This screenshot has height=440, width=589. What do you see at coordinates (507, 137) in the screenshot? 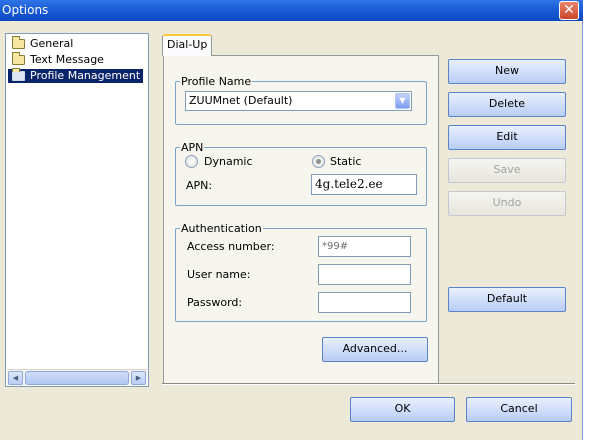
I see `edit-button: Edit` at bounding box center [507, 137].